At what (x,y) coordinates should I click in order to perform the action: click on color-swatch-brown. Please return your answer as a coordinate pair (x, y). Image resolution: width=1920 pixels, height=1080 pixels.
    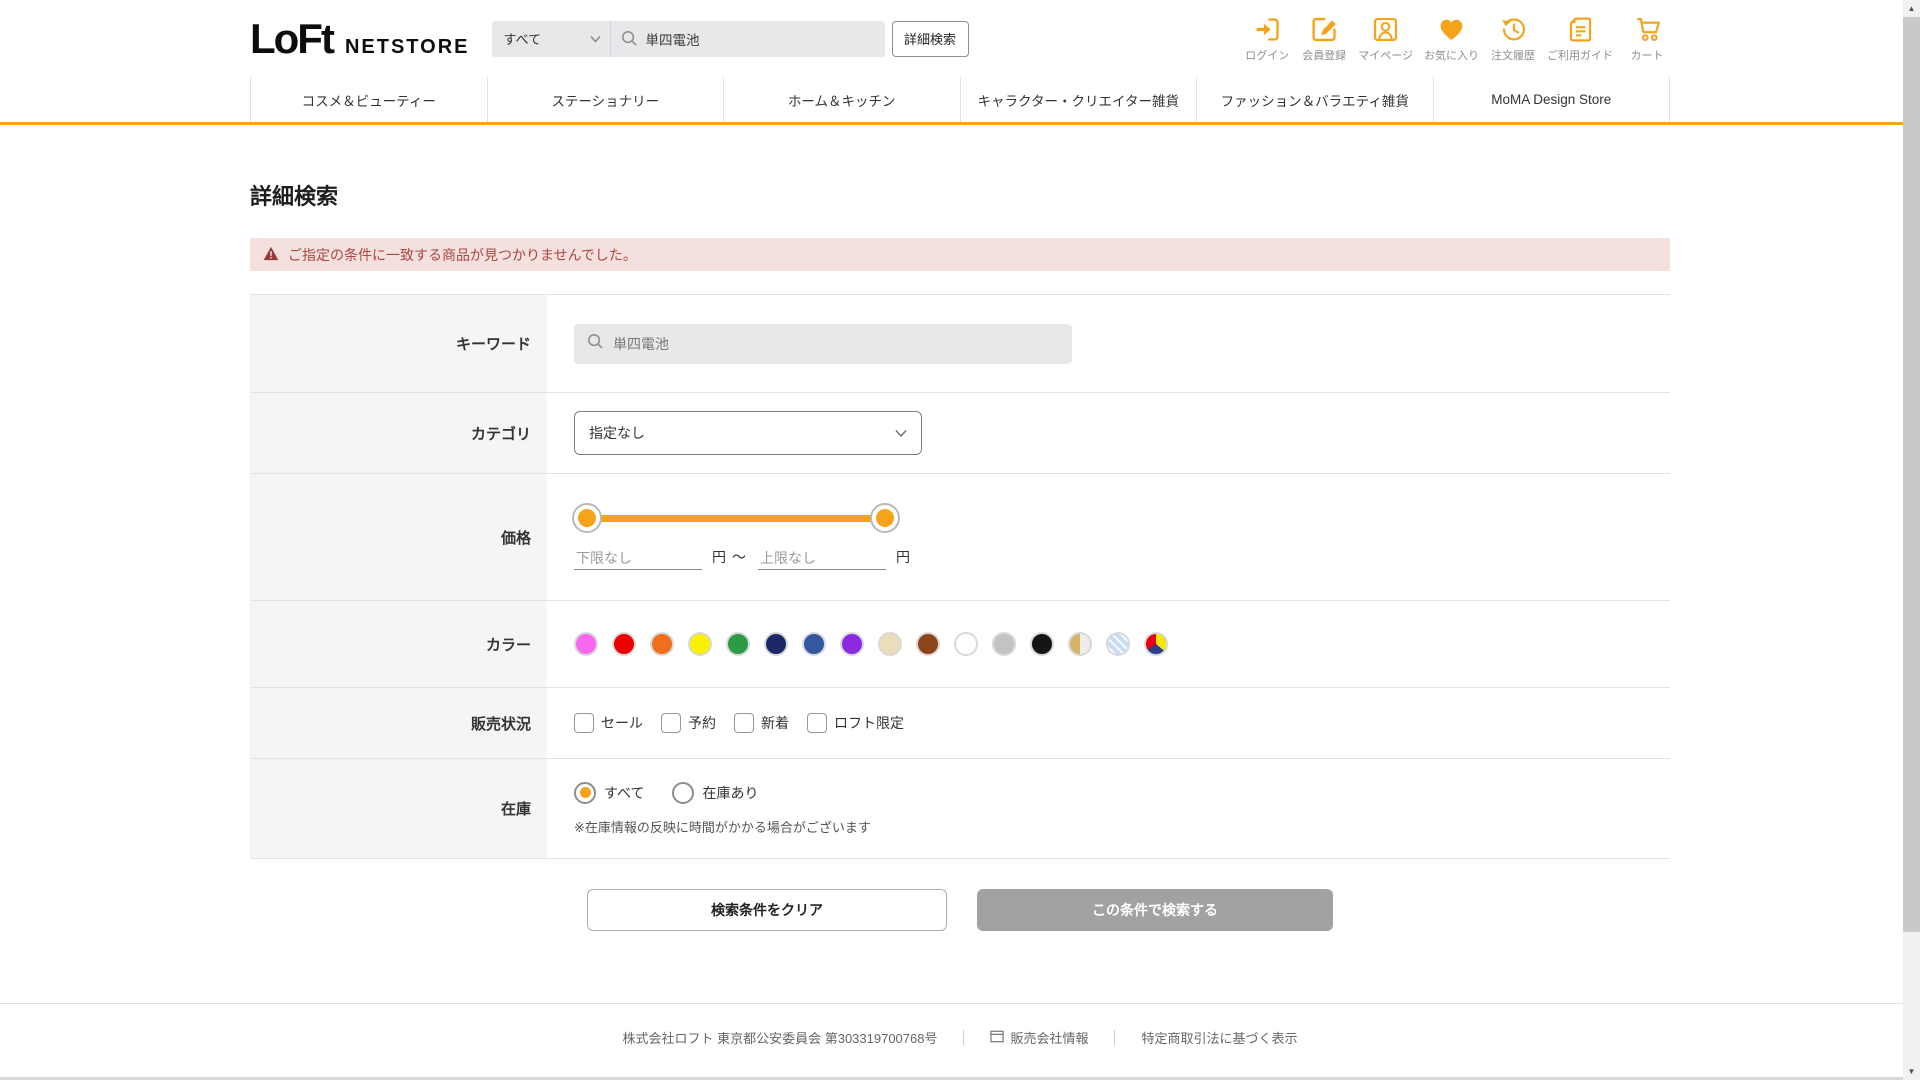
    Looking at the image, I should click on (928, 644).